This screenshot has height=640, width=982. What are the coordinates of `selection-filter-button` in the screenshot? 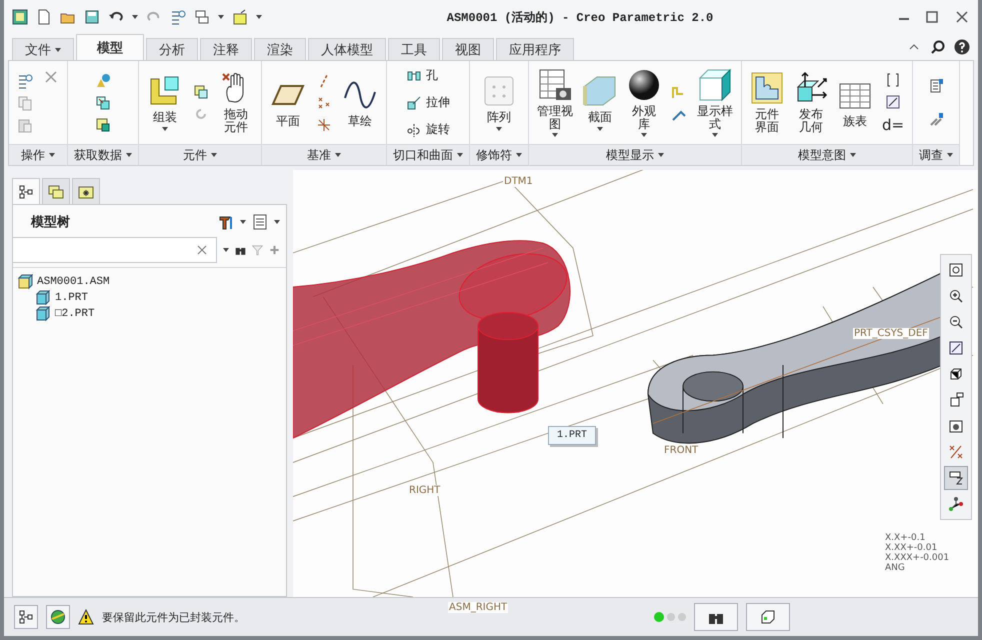 It's located at (768, 617).